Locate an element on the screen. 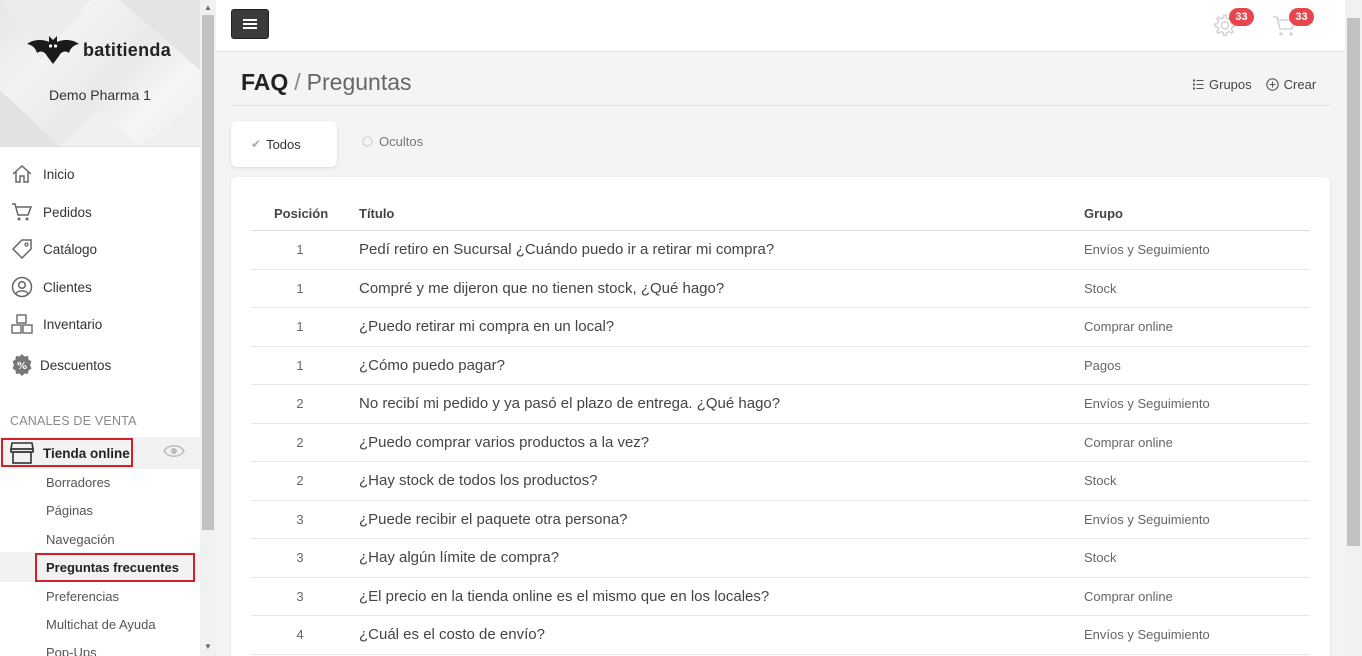  tab-ocultos: Ocultos is located at coordinates (392, 141).